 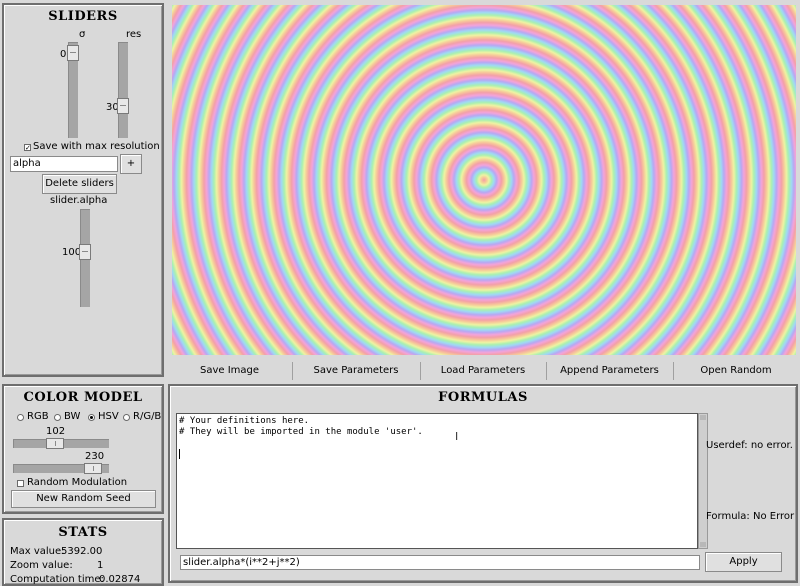 What do you see at coordinates (356, 371) in the screenshot?
I see `save-parameters-button: Save Parameters` at bounding box center [356, 371].